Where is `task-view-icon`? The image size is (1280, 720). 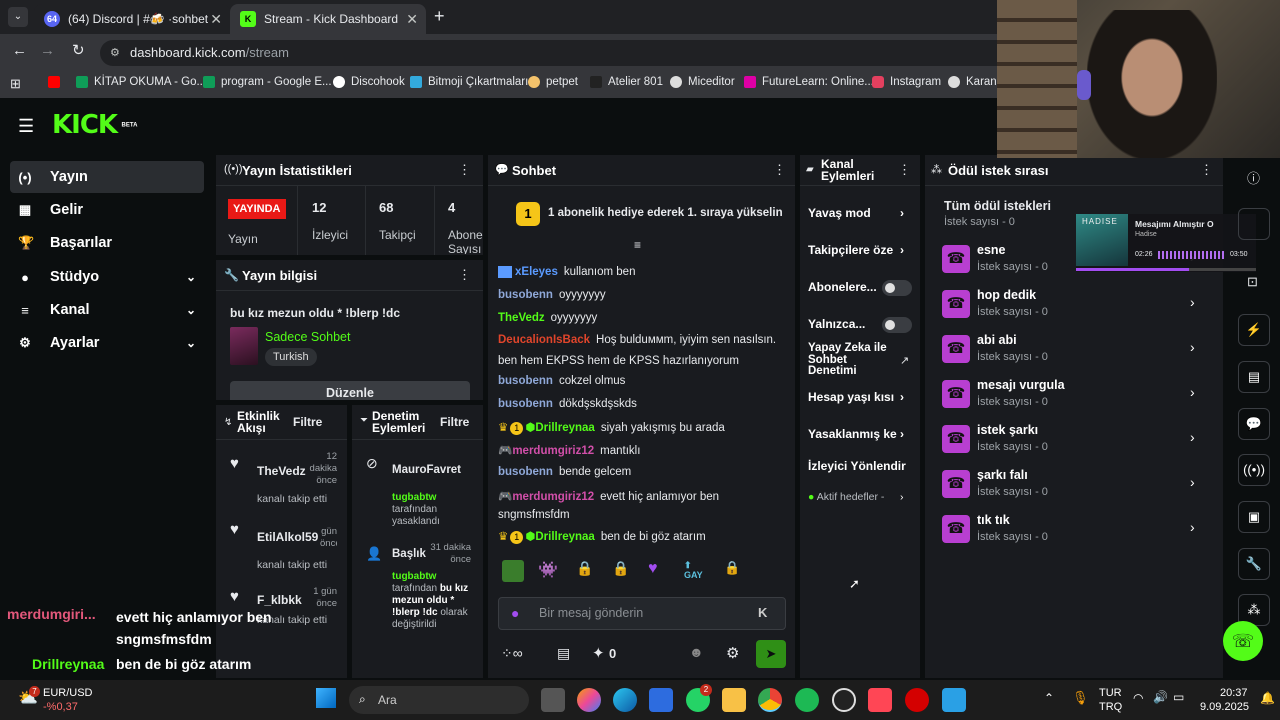 task-view-icon is located at coordinates (553, 700).